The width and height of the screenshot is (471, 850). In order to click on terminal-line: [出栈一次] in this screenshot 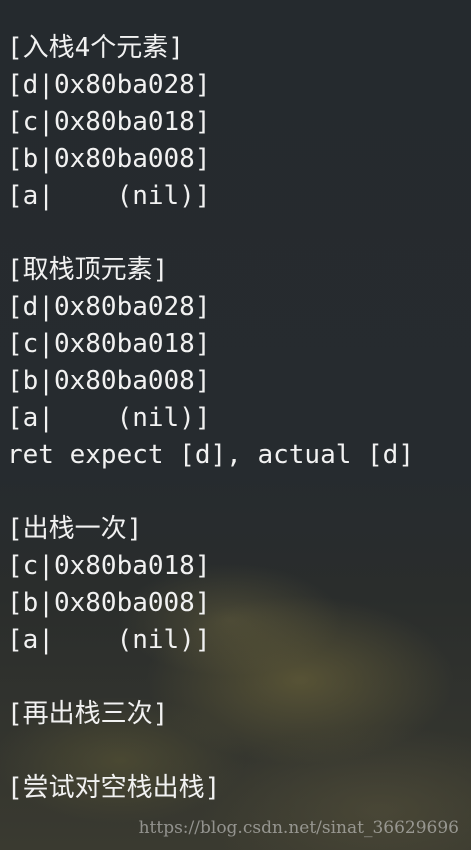, I will do `click(75, 529)`.